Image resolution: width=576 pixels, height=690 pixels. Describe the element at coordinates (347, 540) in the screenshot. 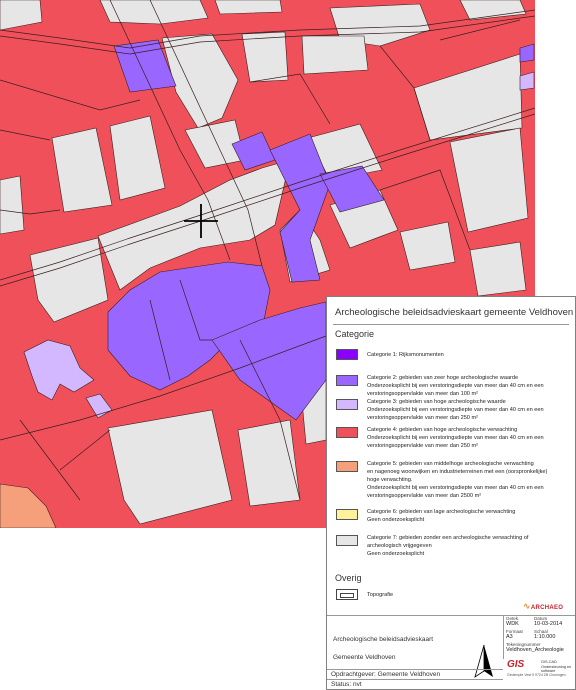

I see `legend-swatch-cat7` at that location.